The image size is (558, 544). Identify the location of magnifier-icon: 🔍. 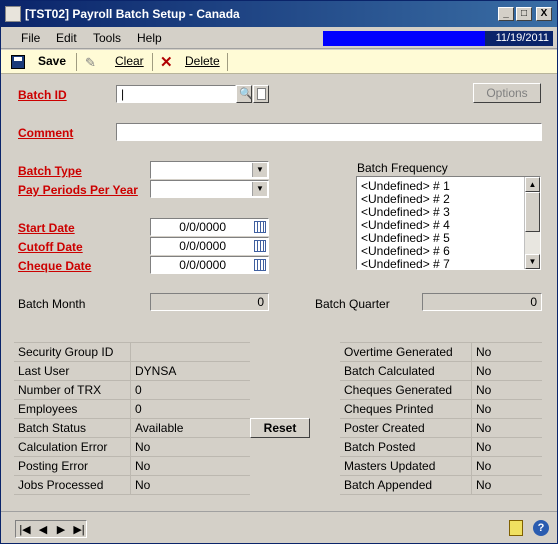
(246, 94).